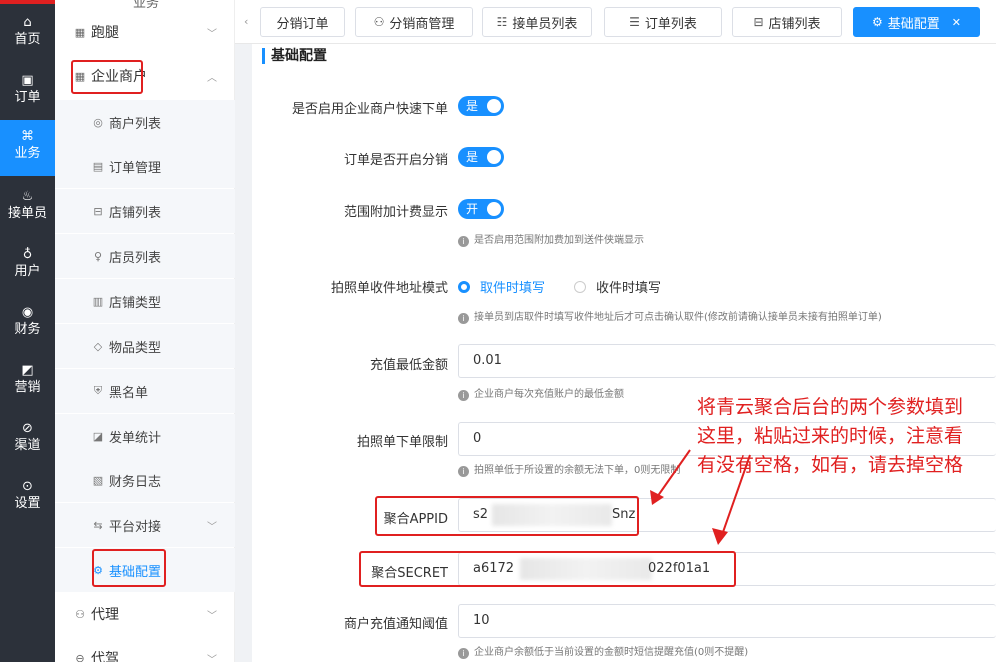 This screenshot has height=662, width=996. What do you see at coordinates (657, 497) in the screenshot?
I see `arrowhead-appid` at bounding box center [657, 497].